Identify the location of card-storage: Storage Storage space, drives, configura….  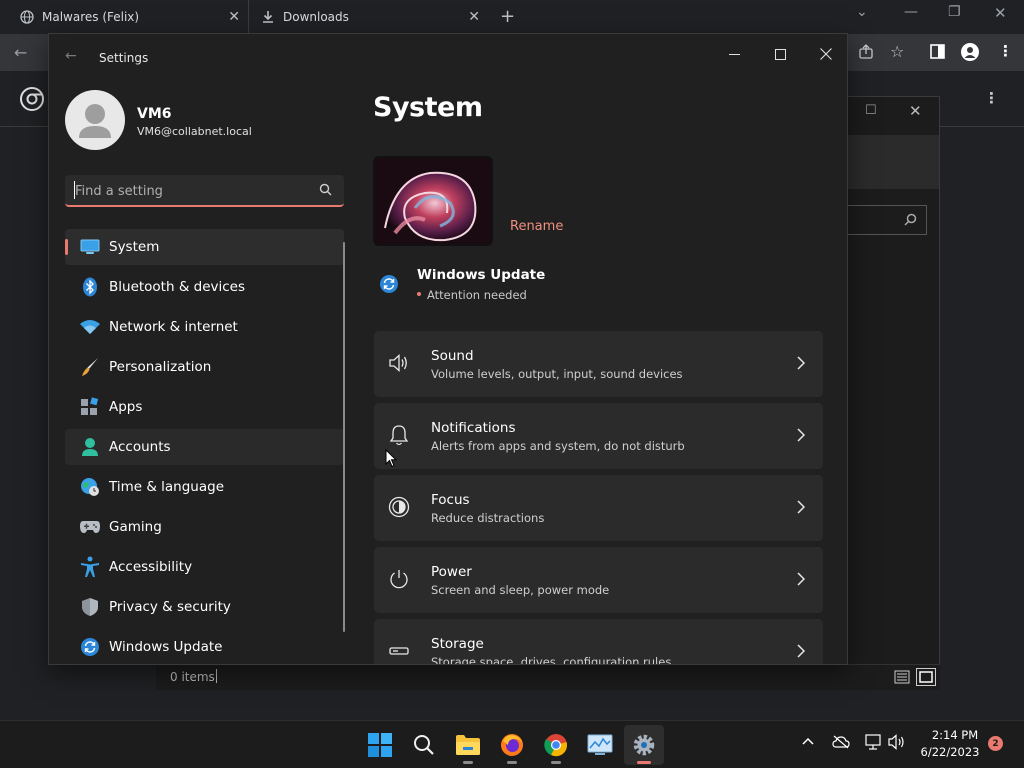
(598, 642).